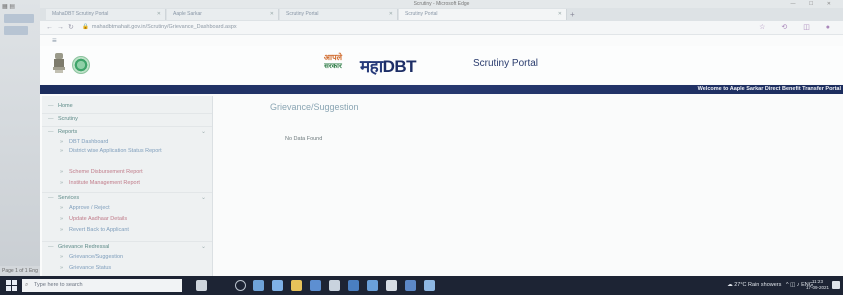  Describe the element at coordinates (127, 156) in the screenshot. I see `sidebar-item-district-report: » District wise Application Status Report` at that location.